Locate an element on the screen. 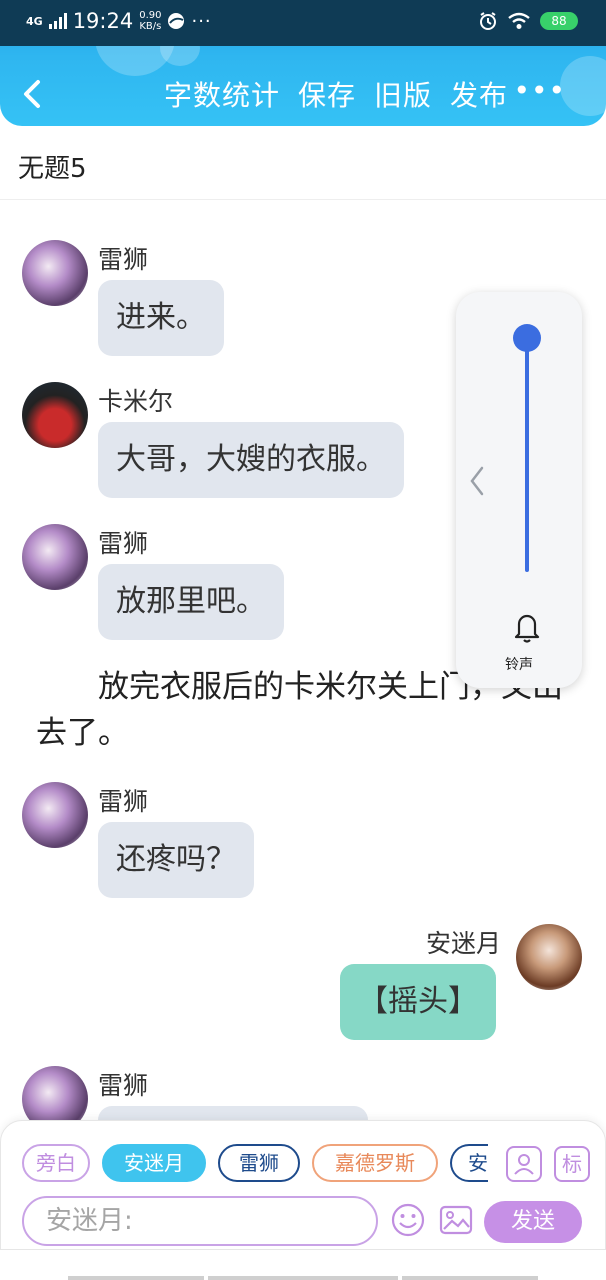 This screenshot has width=606, height=1280. image-icon is located at coordinates (456, 1220).